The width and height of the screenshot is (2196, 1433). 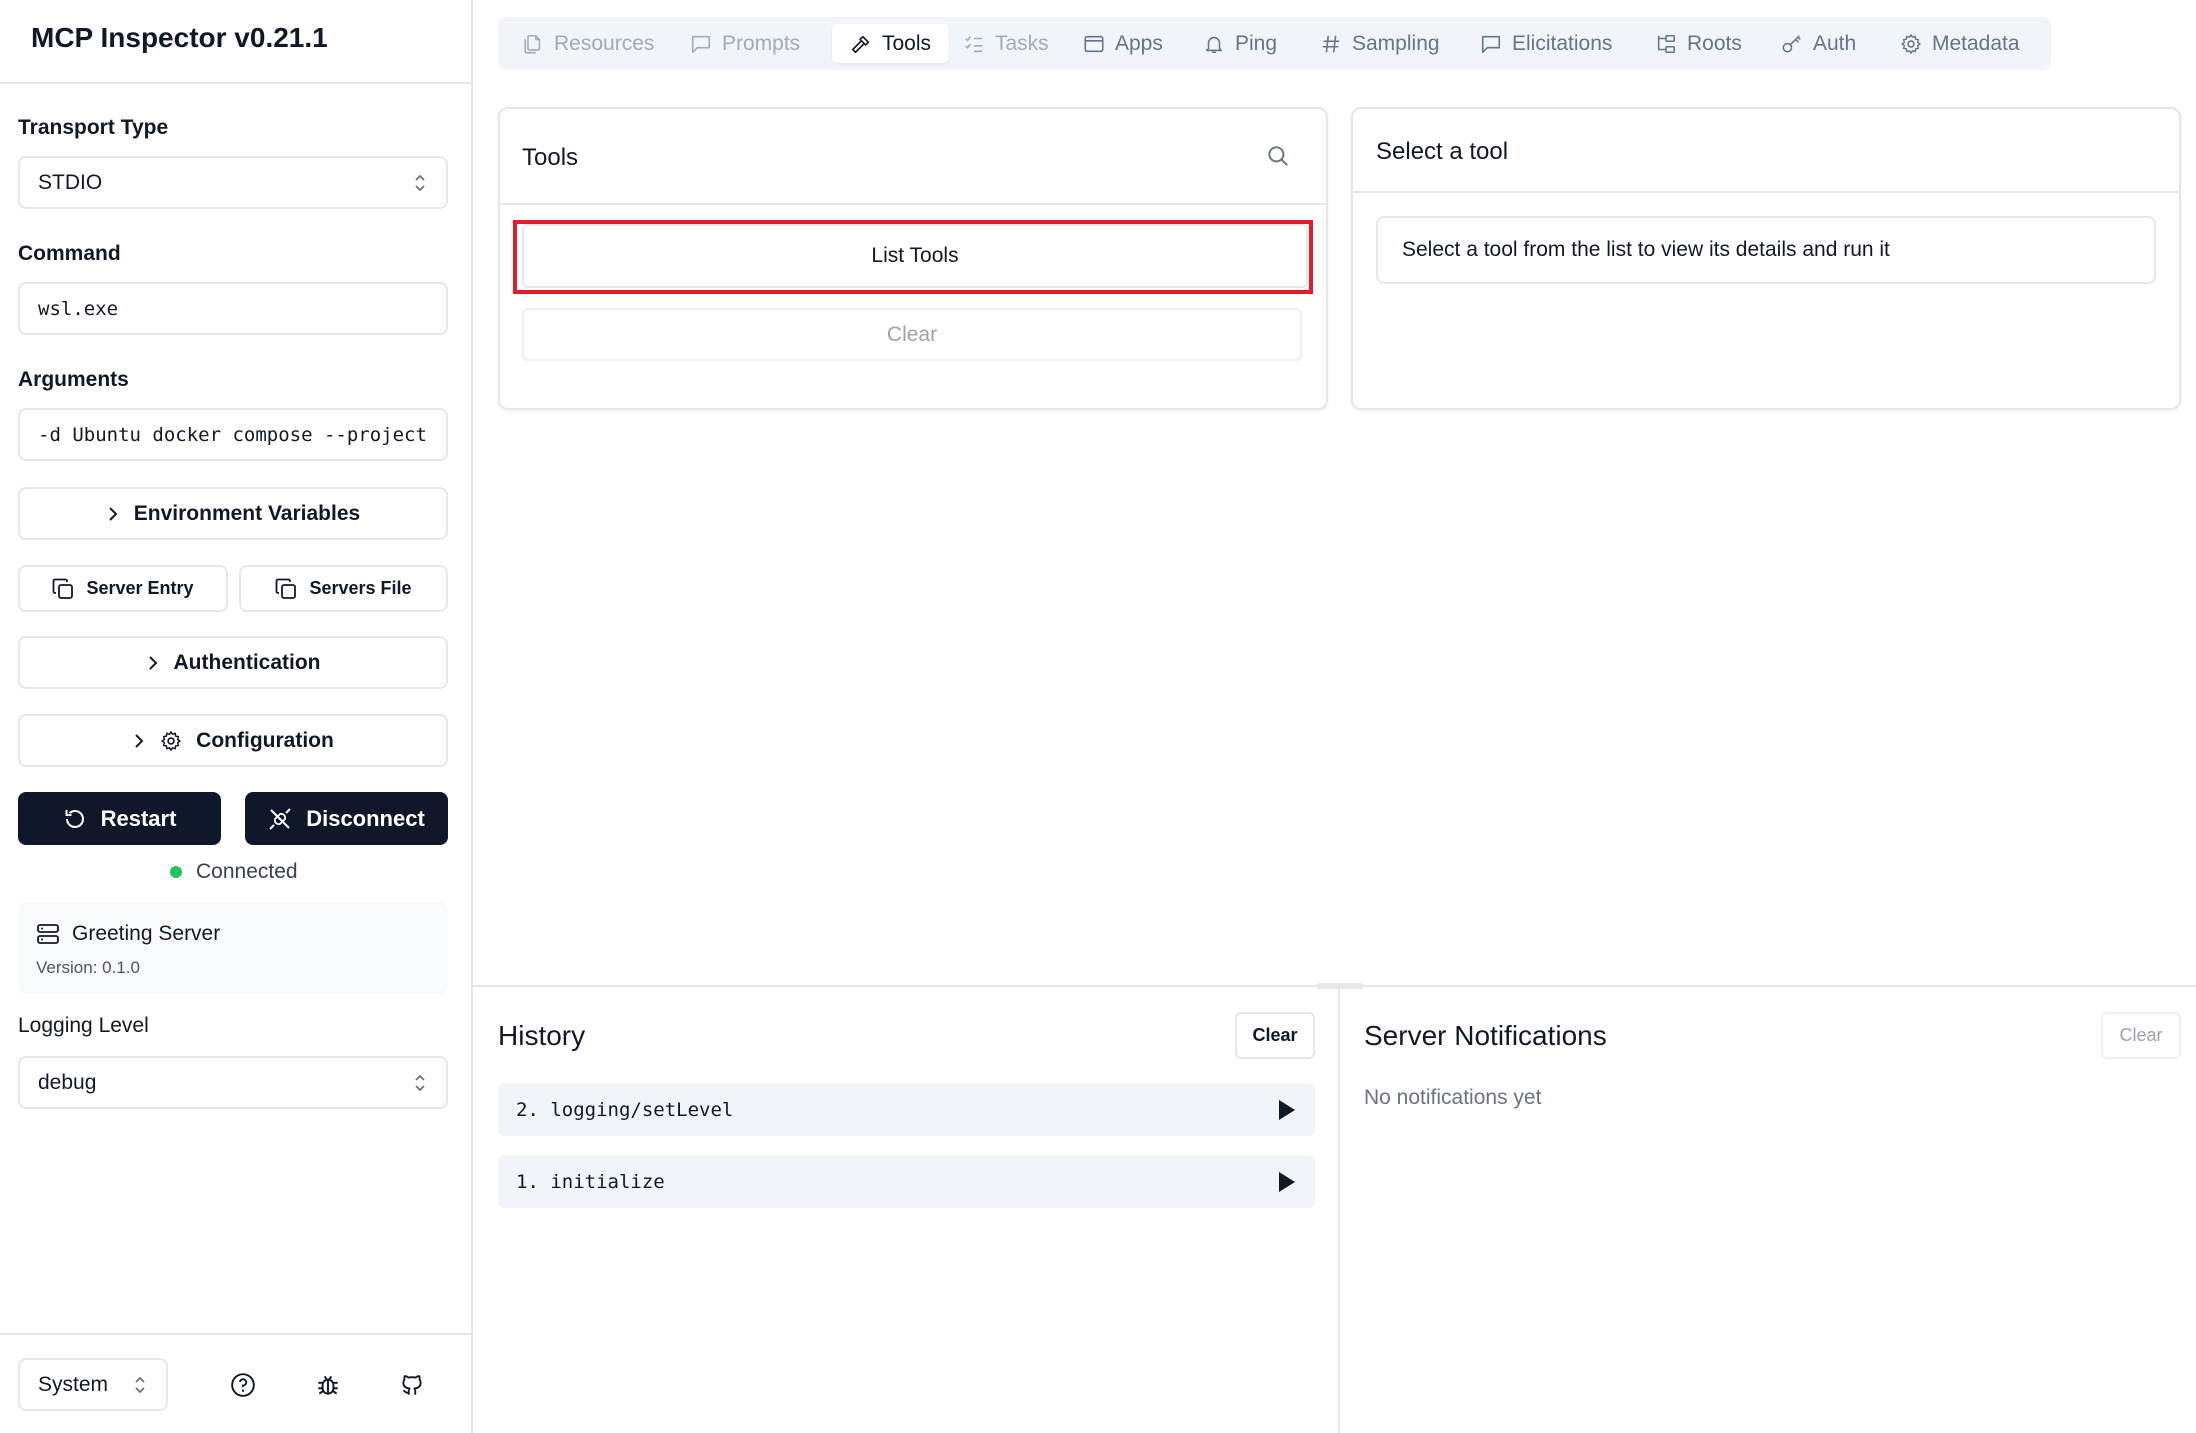 What do you see at coordinates (1339, 1210) in the screenshot?
I see `bottom-panel-separator` at bounding box center [1339, 1210].